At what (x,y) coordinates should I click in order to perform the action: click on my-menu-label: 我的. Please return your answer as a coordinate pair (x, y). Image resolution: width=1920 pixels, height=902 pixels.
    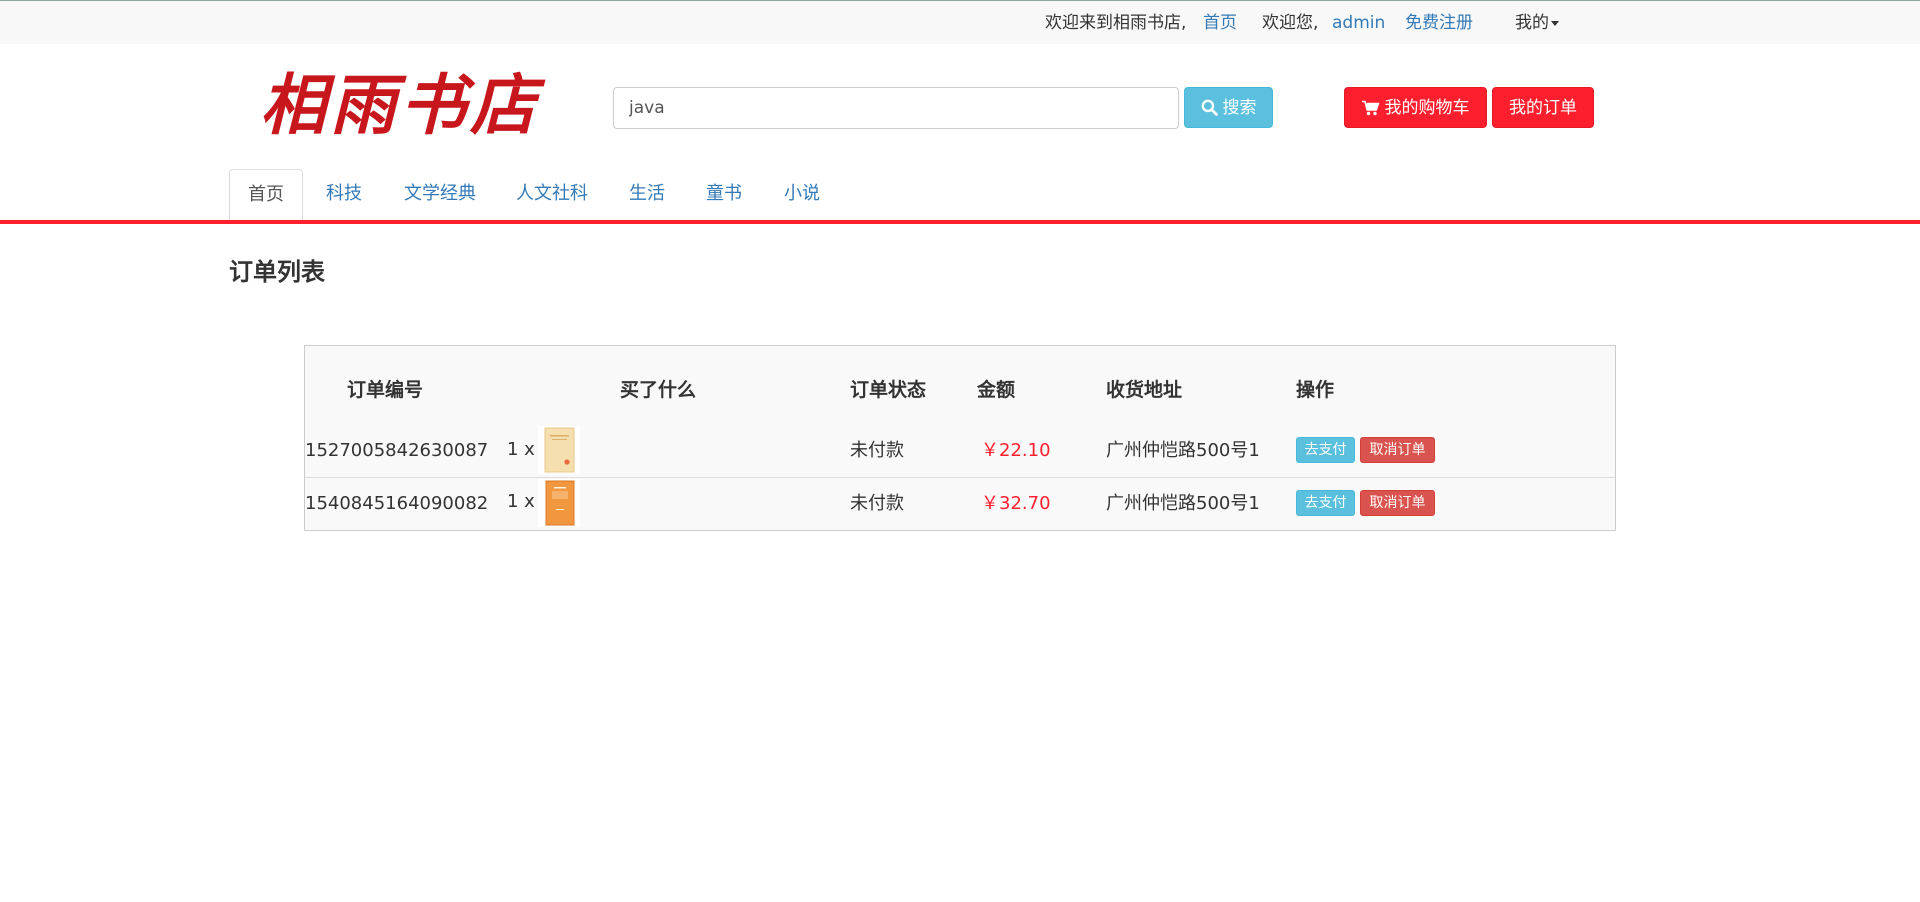
    Looking at the image, I should click on (1532, 23).